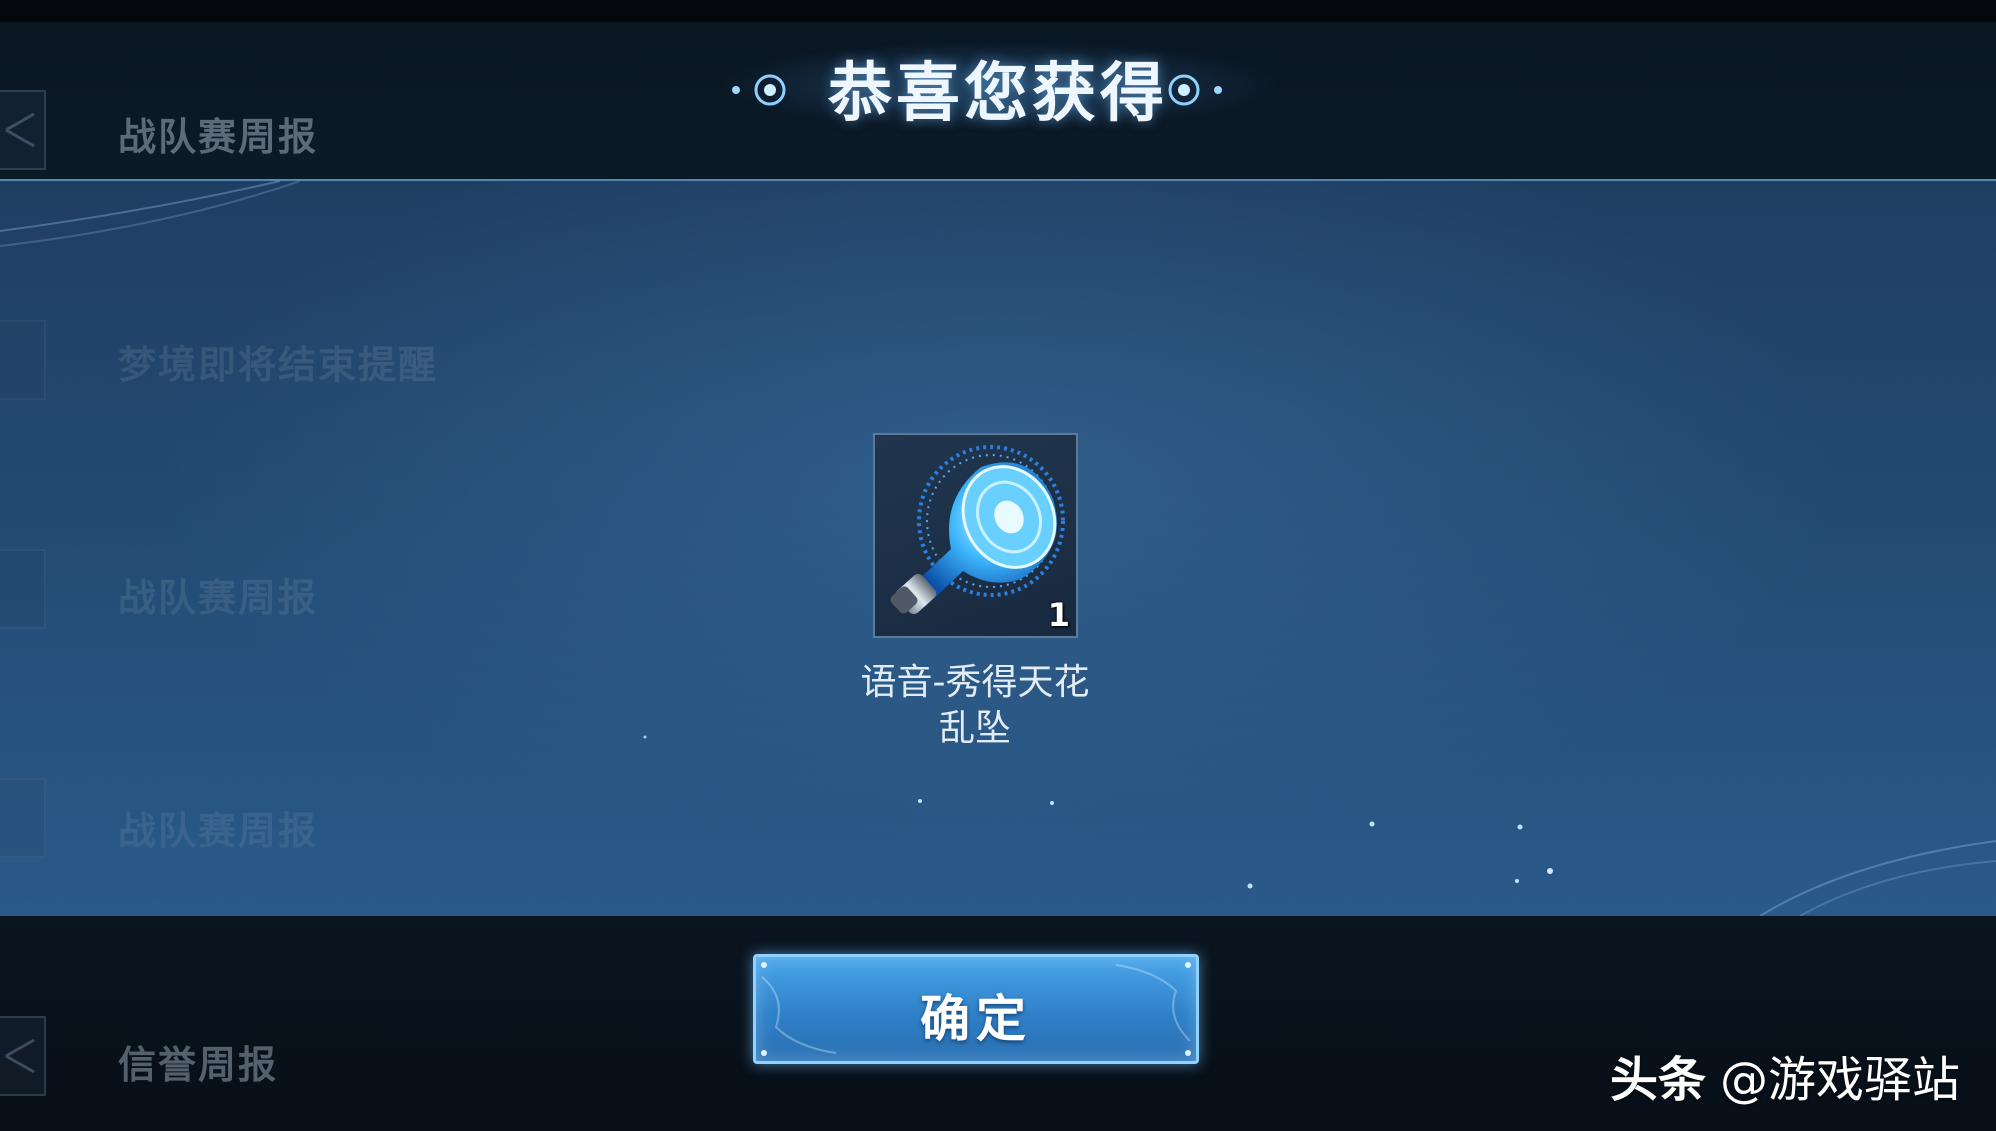 This screenshot has width=1996, height=1131. What do you see at coordinates (198, 1065) in the screenshot?
I see `list-item-label: 信誉周报` at bounding box center [198, 1065].